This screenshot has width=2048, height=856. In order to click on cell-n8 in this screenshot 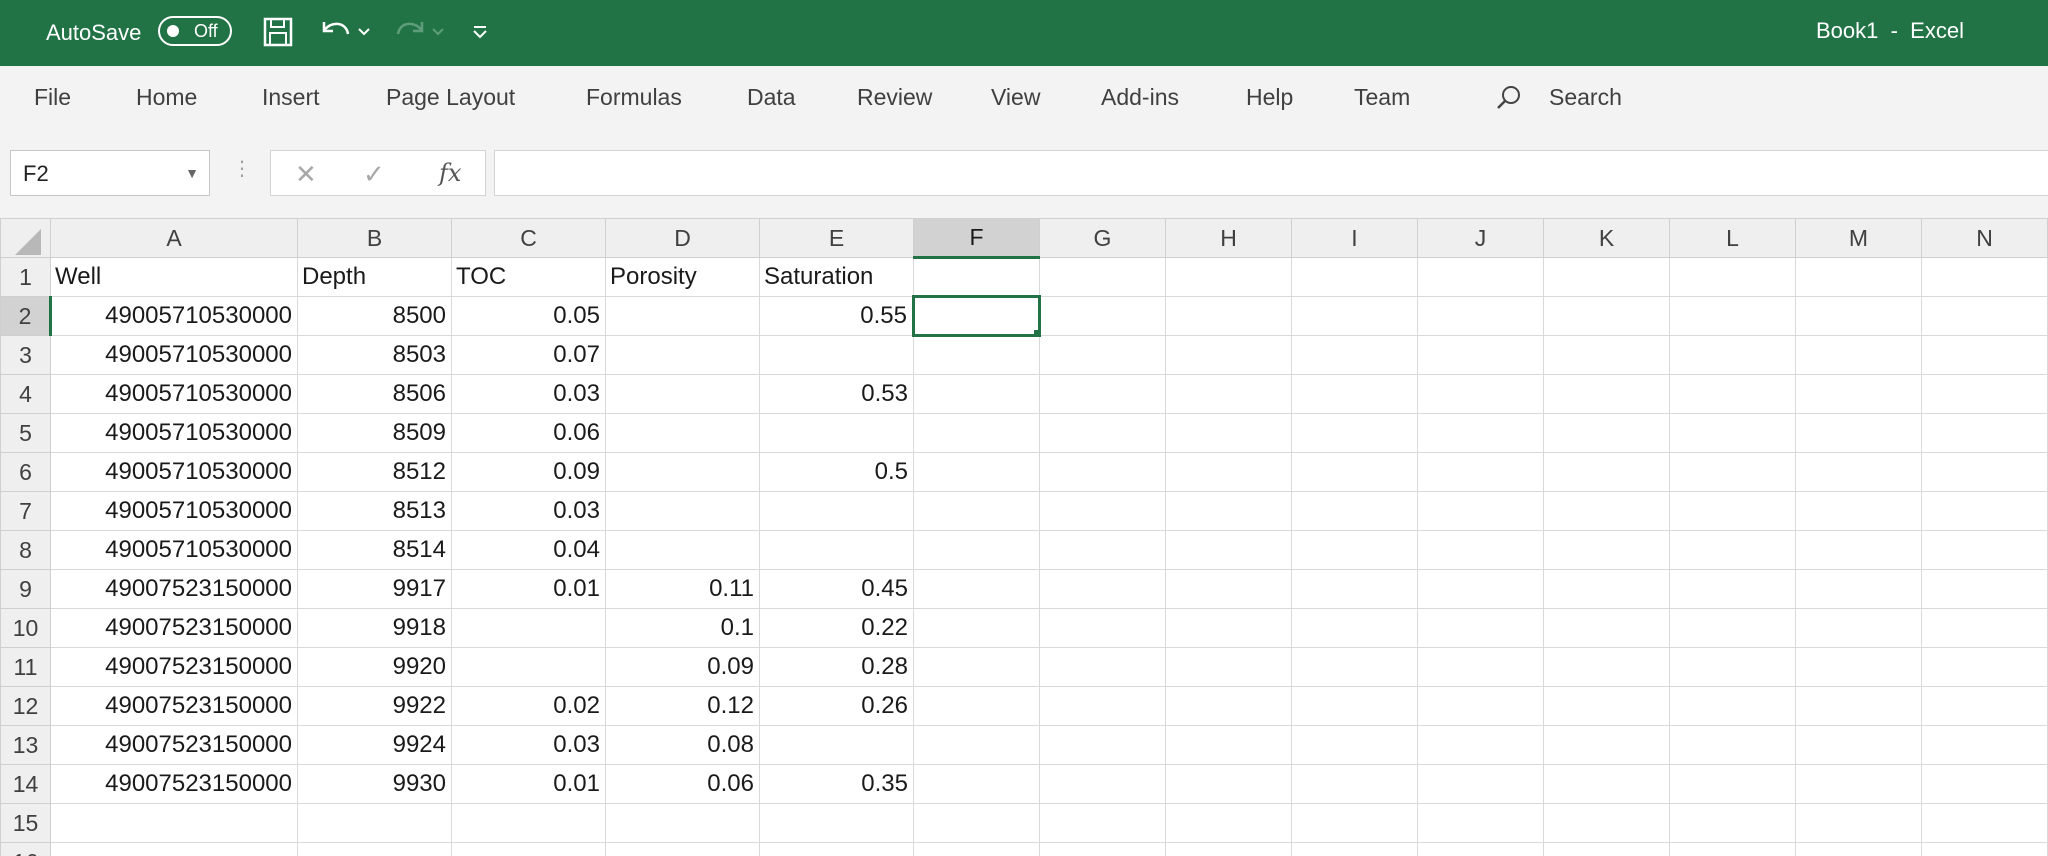, I will do `click(1984, 550)`.